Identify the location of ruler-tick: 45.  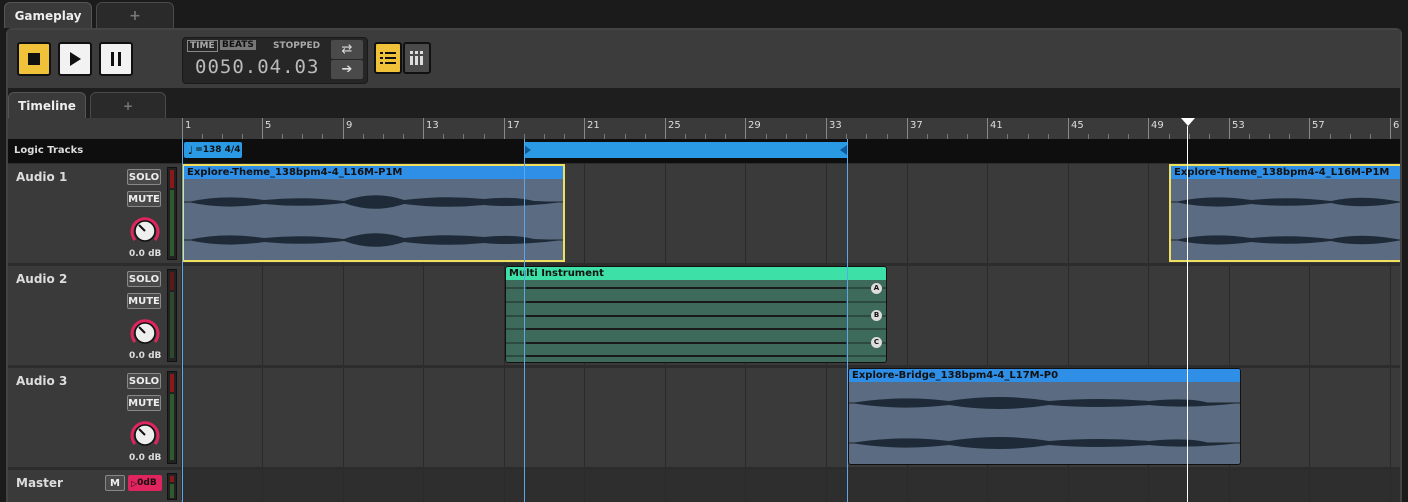
(1077, 125).